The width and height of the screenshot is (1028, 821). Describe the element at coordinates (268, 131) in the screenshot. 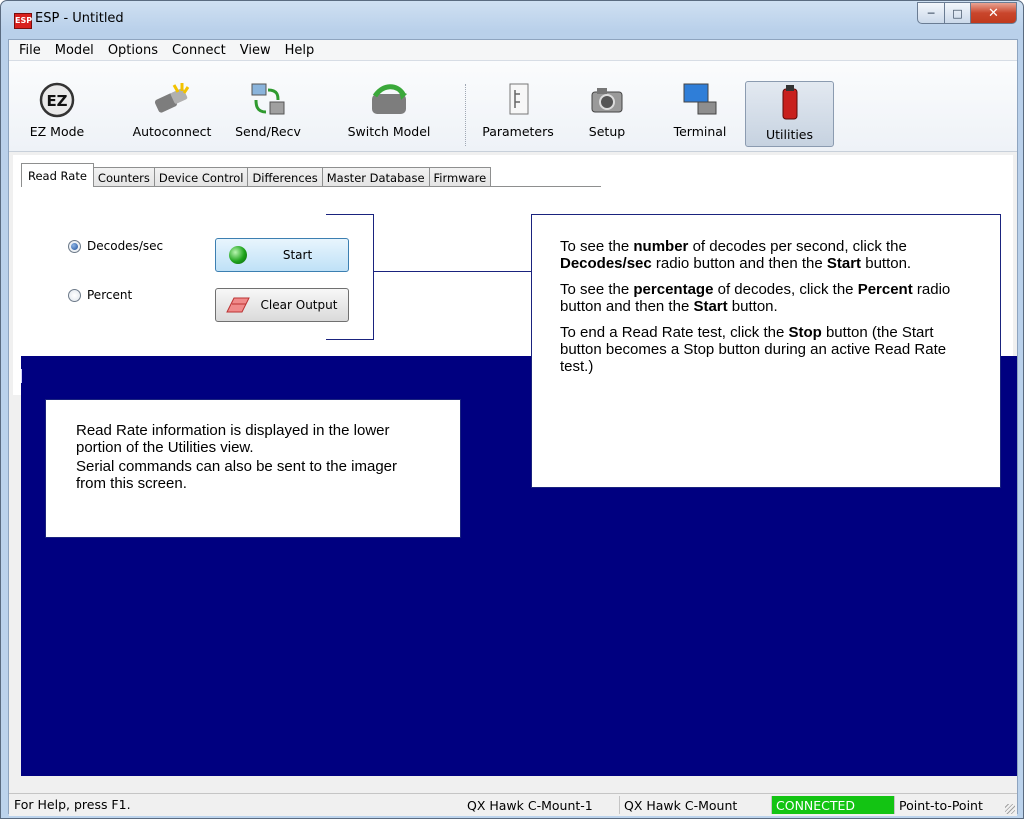

I see `send-recv-label: Send/Recv` at that location.